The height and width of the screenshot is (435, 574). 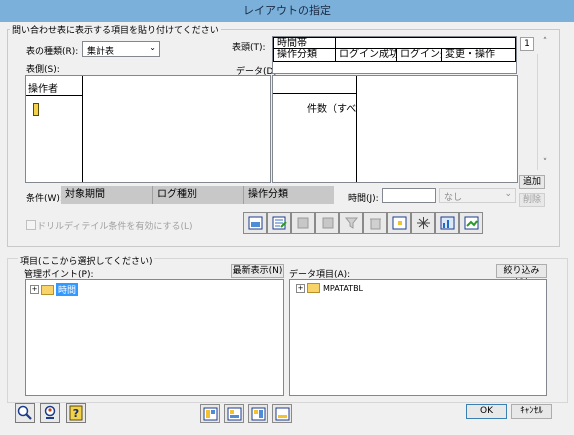 I want to click on trash-icon, so click(x=375, y=224).